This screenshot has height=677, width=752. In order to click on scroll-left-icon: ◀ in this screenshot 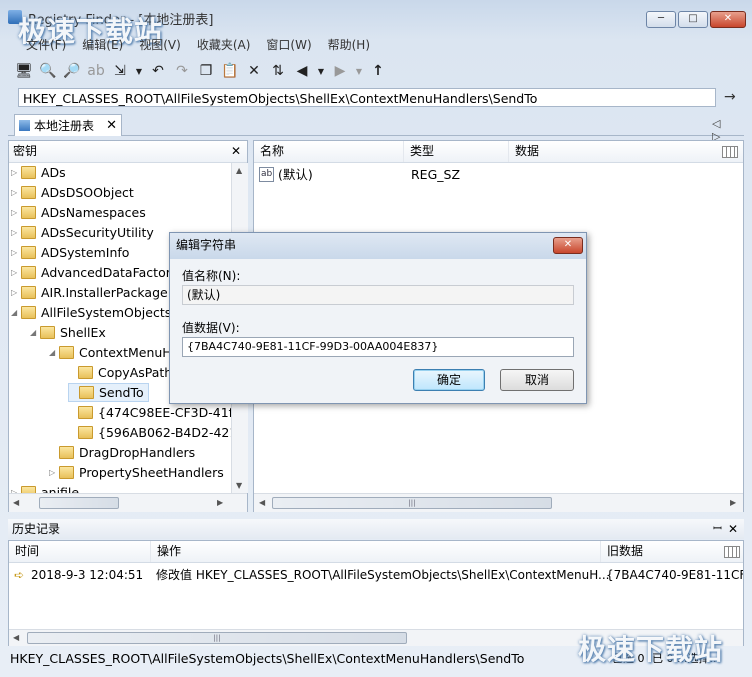, I will do `click(16, 502)`.